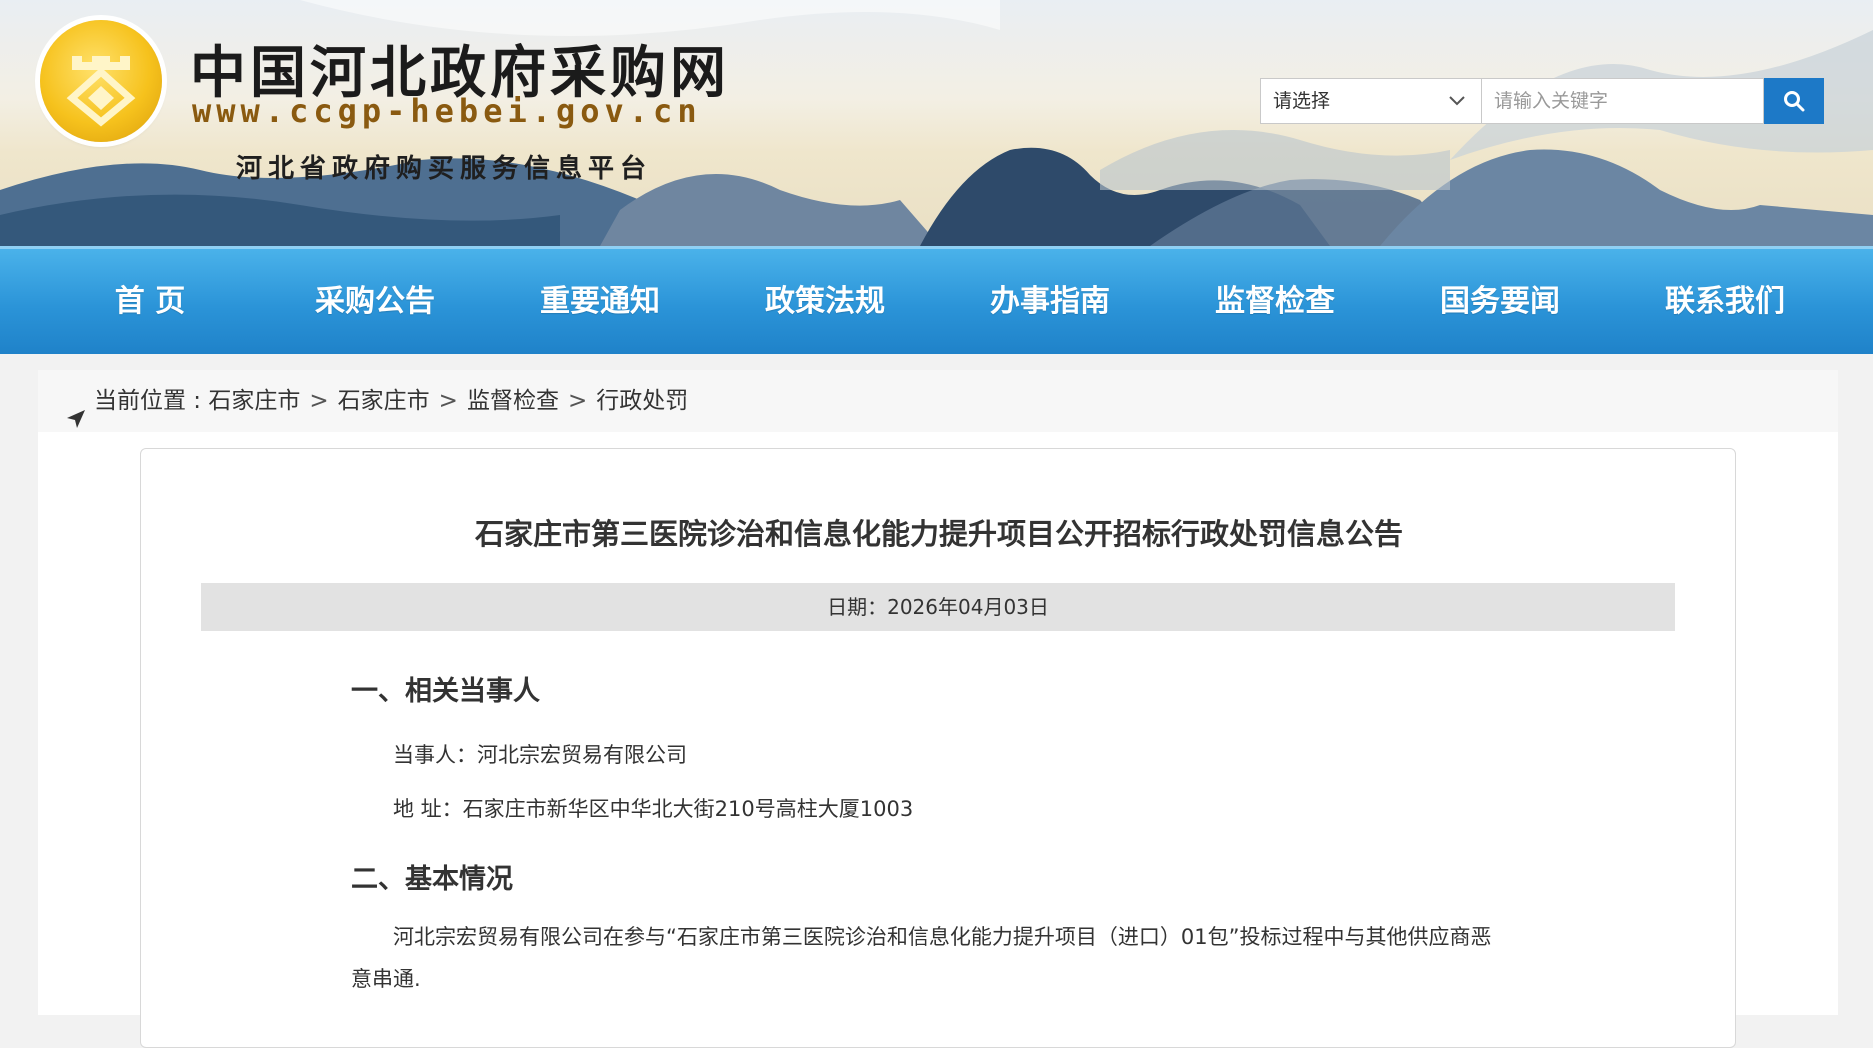 The image size is (1873, 1048). I want to click on article-title: 石家庄市第三医院诊治和信息化能力提升项目公开招标行政处罚信息公告, so click(938, 534).